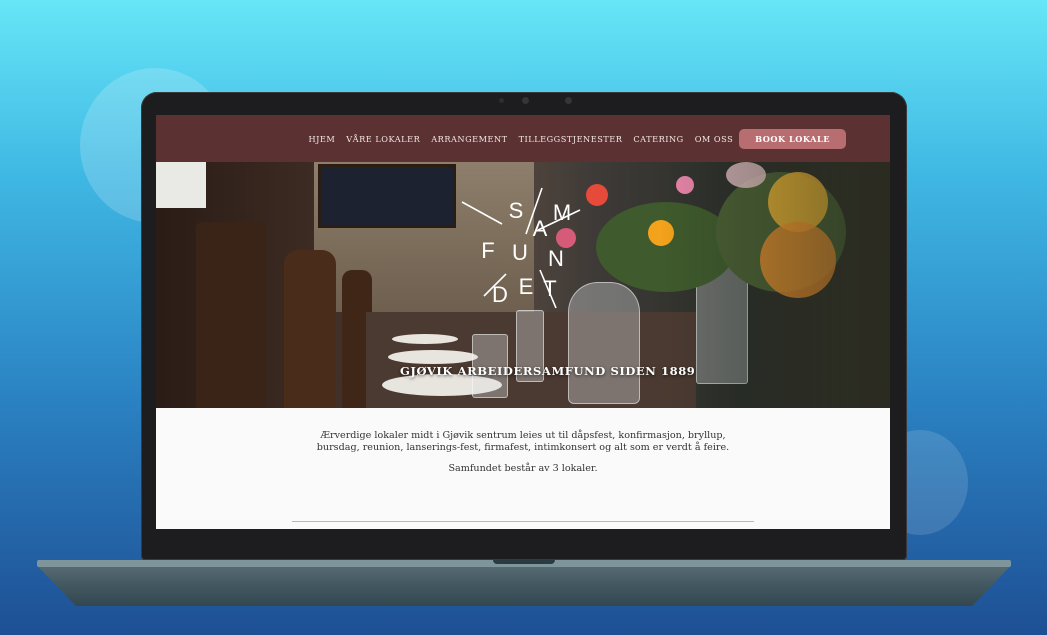 This screenshot has width=1047, height=635. What do you see at coordinates (714, 139) in the screenshot?
I see `nav-link-about: OM OSS` at bounding box center [714, 139].